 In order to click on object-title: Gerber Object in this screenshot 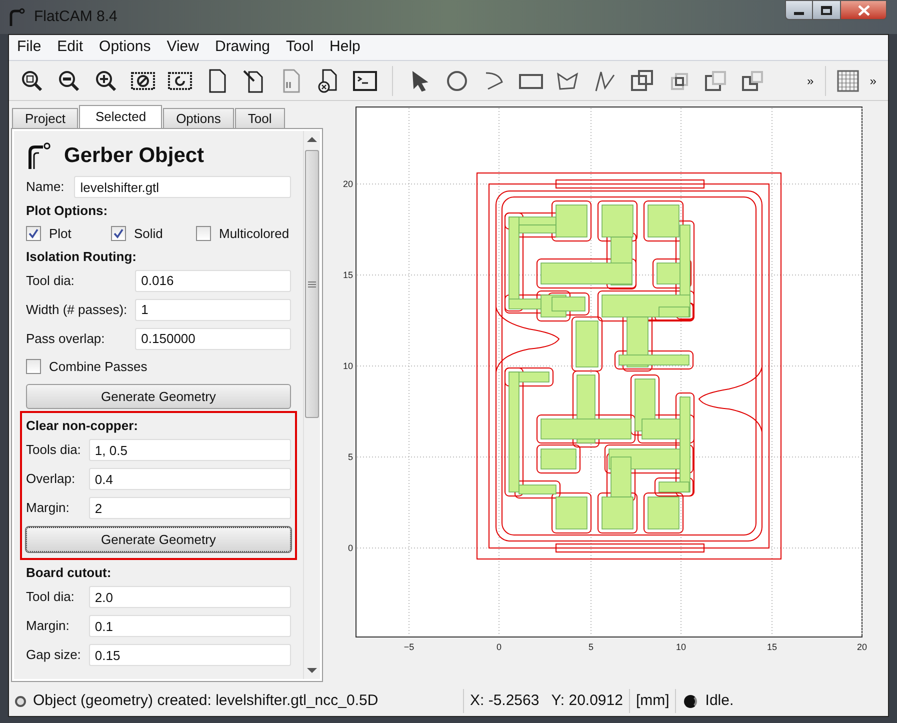, I will do `click(134, 156)`.